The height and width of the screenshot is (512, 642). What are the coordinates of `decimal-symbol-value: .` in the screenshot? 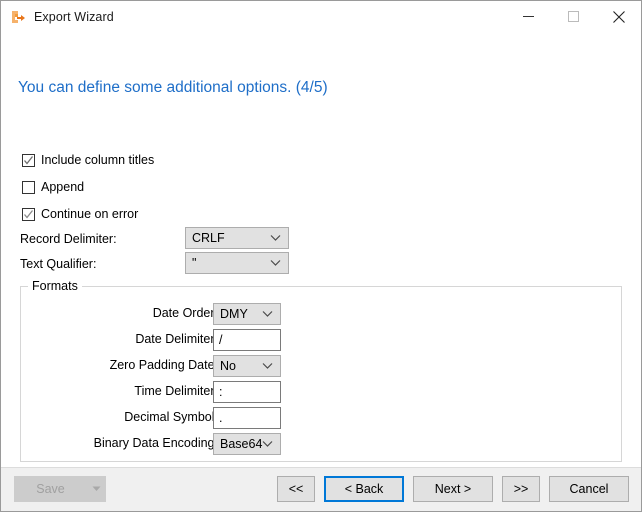 It's located at (221, 418).